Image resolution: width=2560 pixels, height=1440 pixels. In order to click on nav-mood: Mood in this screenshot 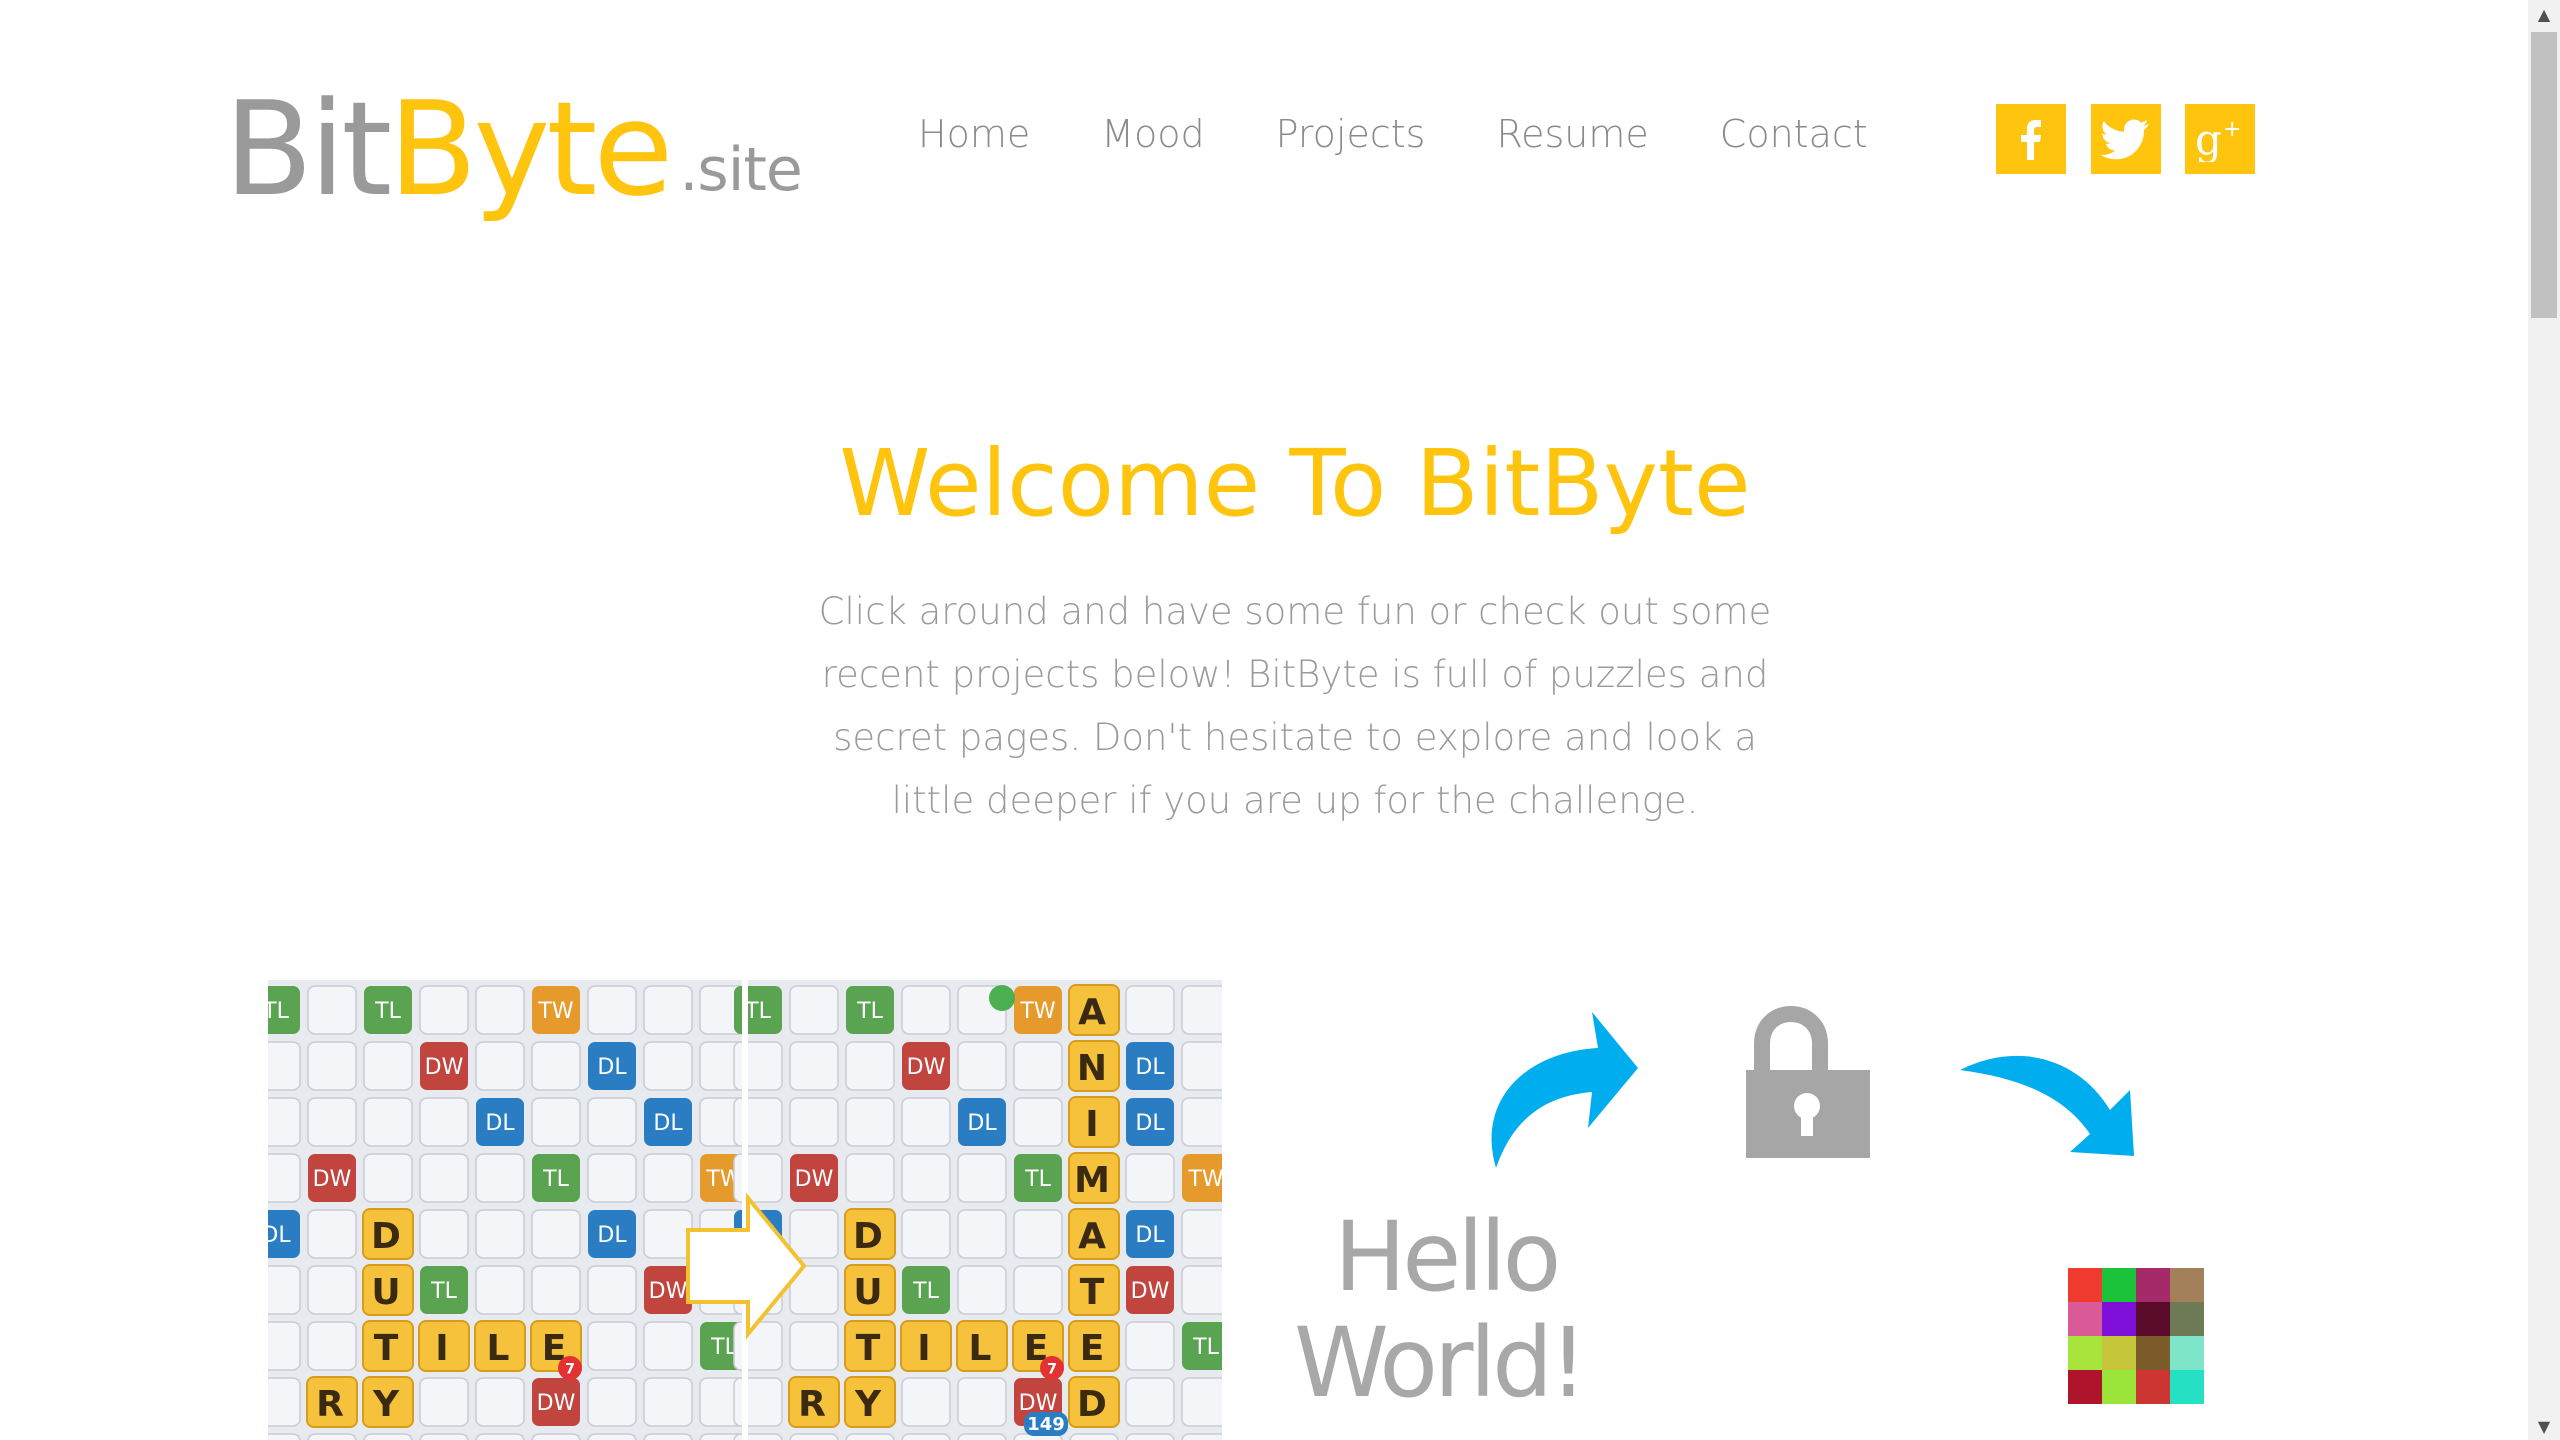, I will do `click(1152, 134)`.